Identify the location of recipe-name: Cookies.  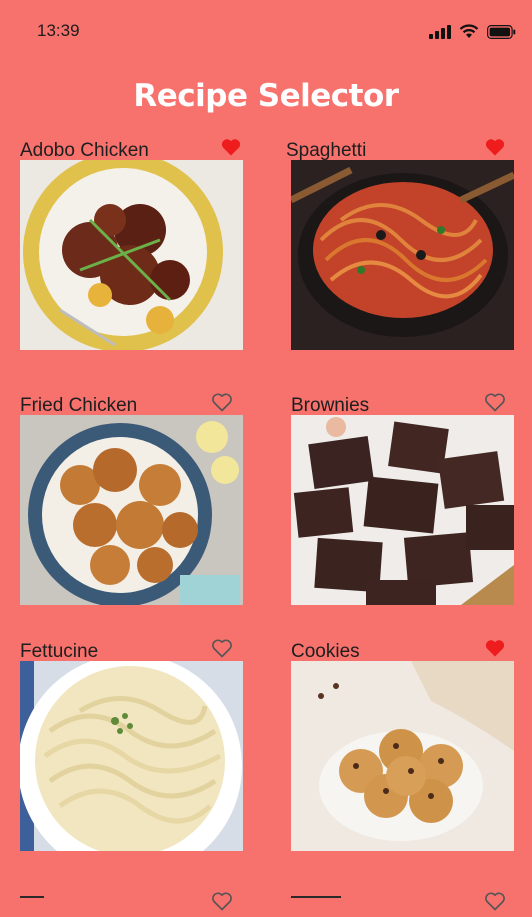
(325, 651).